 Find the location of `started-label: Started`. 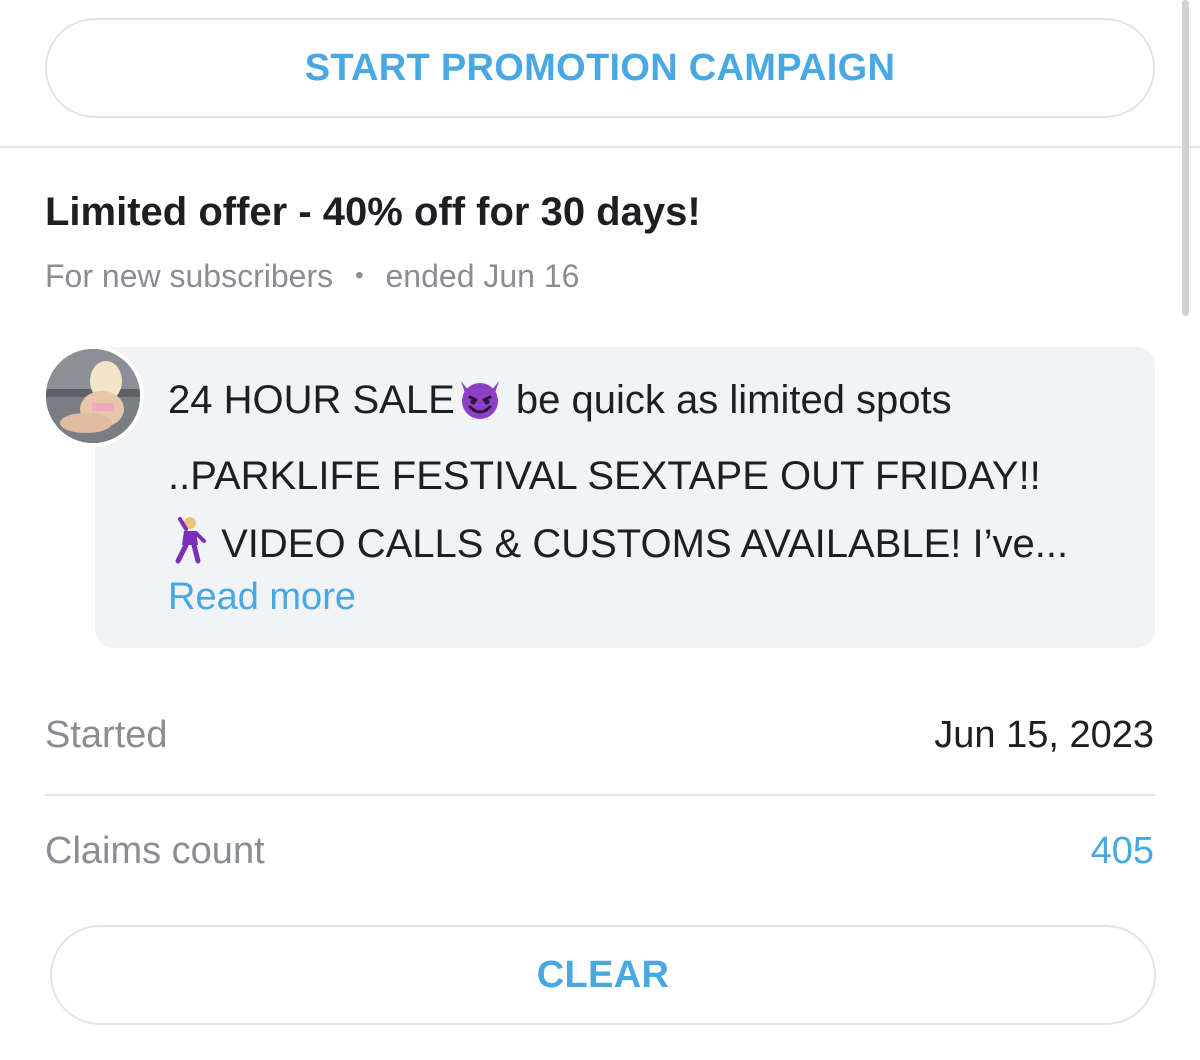

started-label: Started is located at coordinates (106, 735).